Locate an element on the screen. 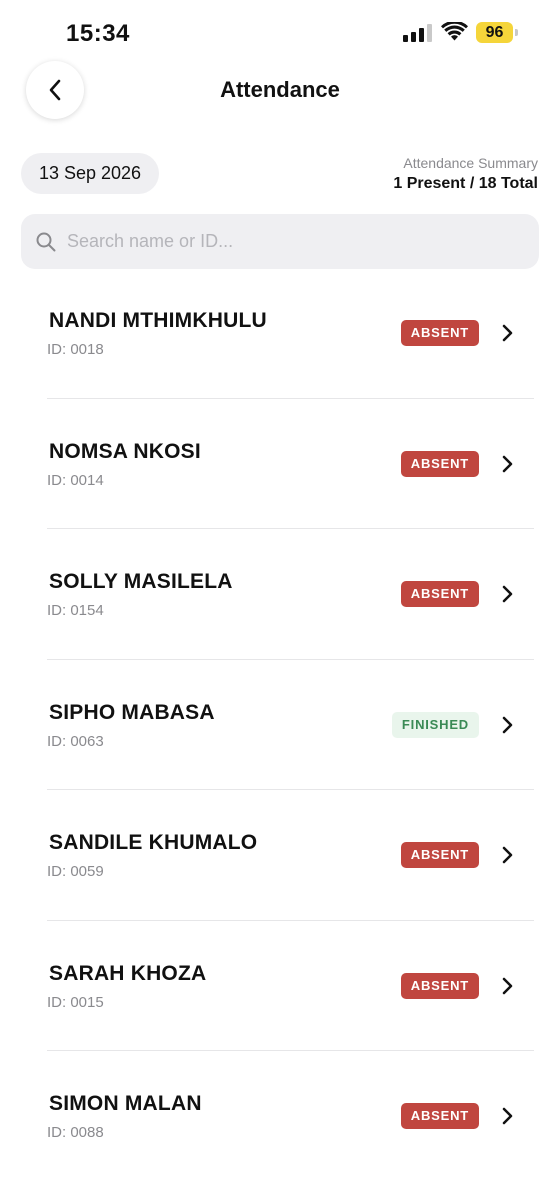  search-bar is located at coordinates (280, 241).